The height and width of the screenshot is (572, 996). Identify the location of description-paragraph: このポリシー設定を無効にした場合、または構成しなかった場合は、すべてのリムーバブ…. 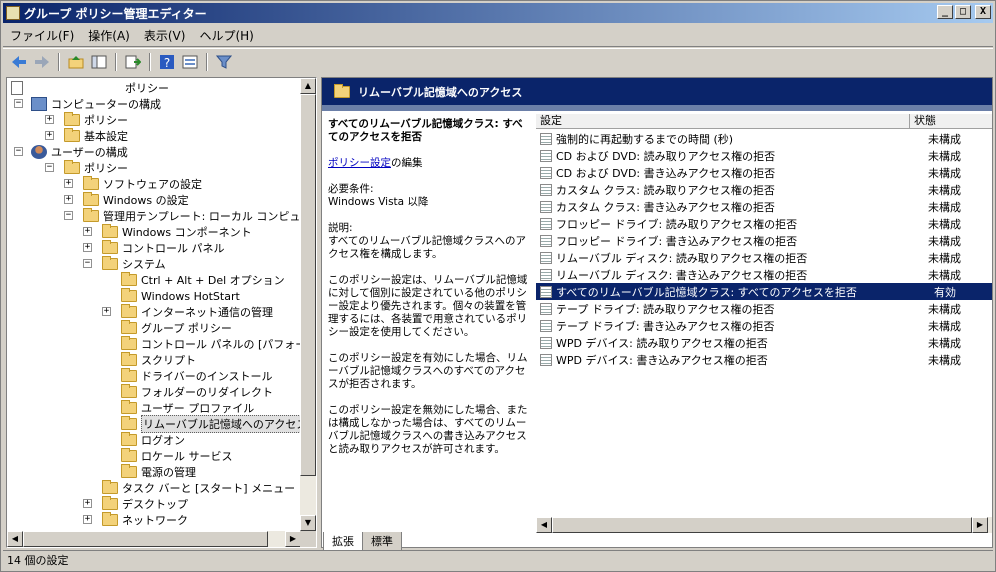
(428, 429).